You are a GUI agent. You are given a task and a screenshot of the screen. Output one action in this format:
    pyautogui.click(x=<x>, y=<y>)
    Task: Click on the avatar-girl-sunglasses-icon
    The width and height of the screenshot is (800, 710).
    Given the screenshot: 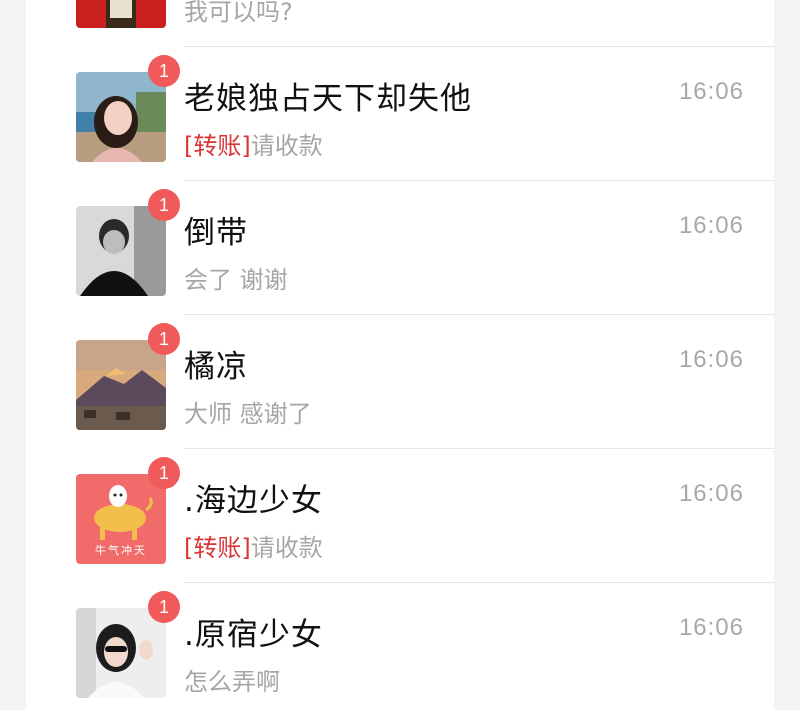 What is the action you would take?
    pyautogui.click(x=121, y=653)
    